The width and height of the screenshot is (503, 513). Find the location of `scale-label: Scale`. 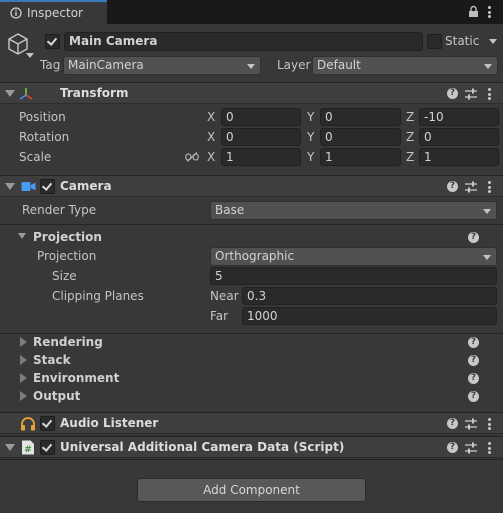

scale-label: Scale is located at coordinates (35, 157).